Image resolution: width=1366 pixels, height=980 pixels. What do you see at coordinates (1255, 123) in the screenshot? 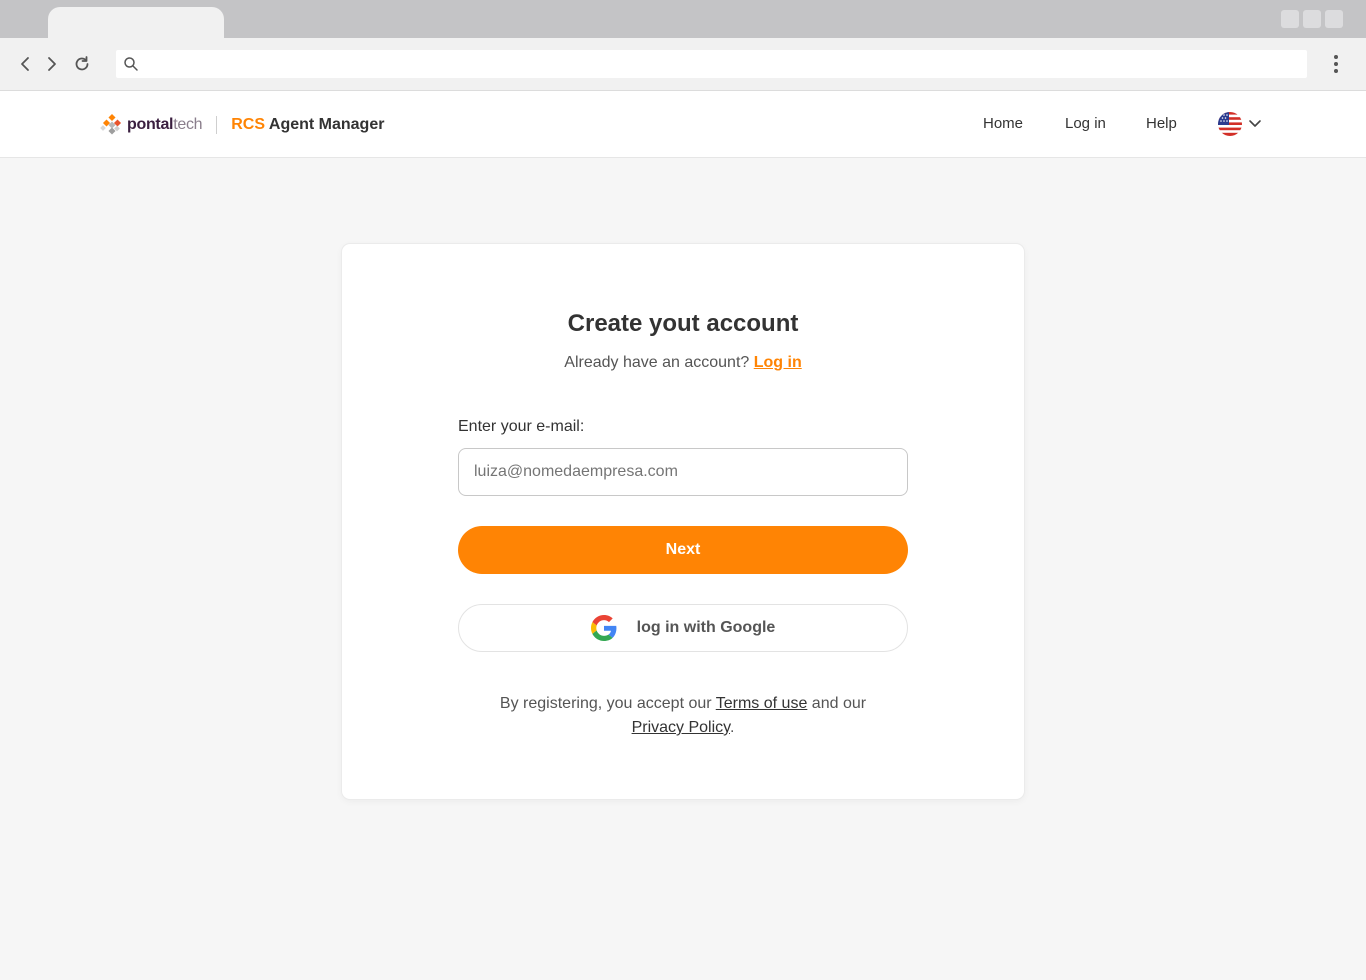
I see `chevron-down-icon` at bounding box center [1255, 123].